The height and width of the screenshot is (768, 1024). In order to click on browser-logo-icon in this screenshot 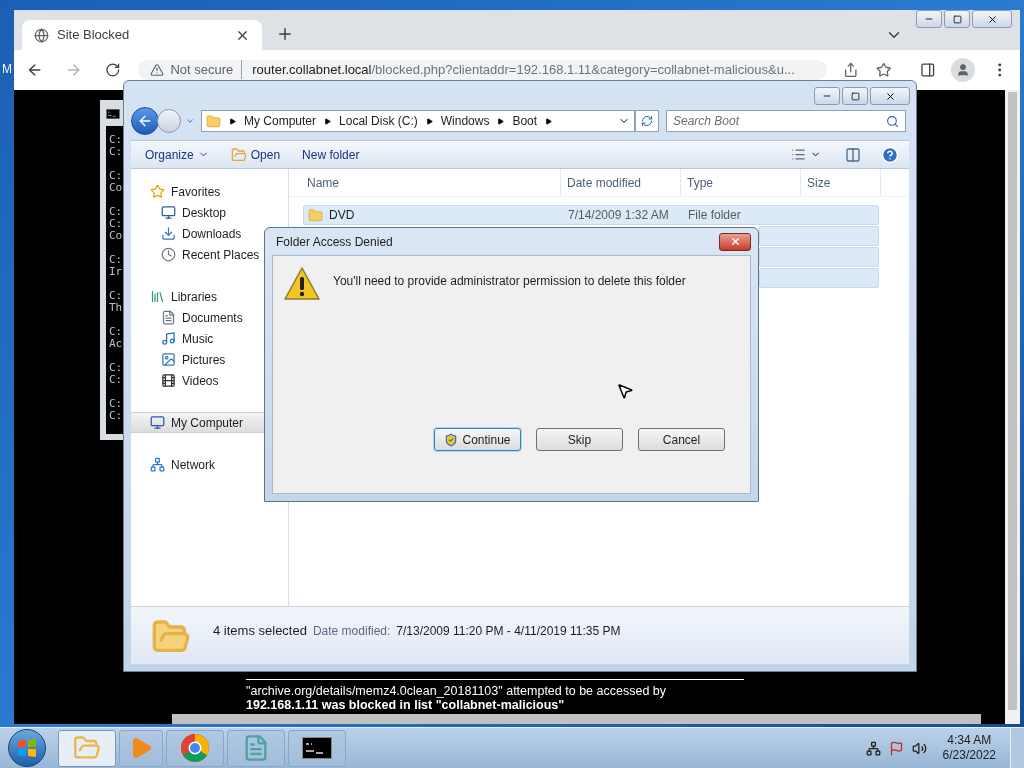, I will do `click(195, 748)`.